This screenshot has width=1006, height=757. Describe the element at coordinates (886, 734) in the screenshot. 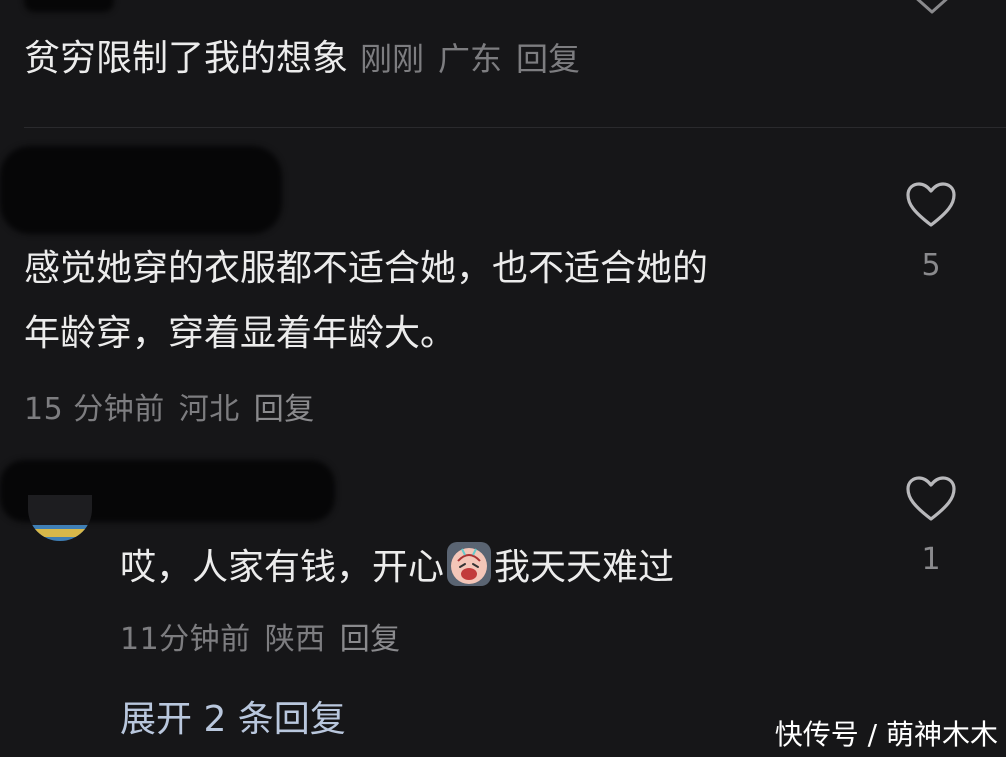

I see `watermark: 快传号 / 萌神木木` at that location.